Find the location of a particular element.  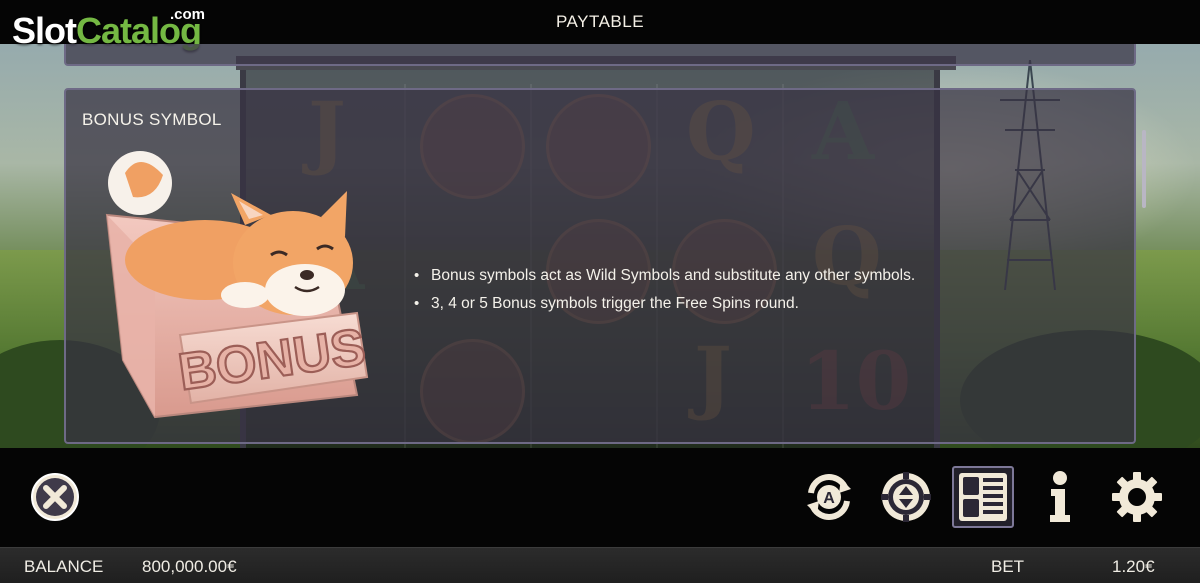

bet-label: BET is located at coordinates (1008, 566).